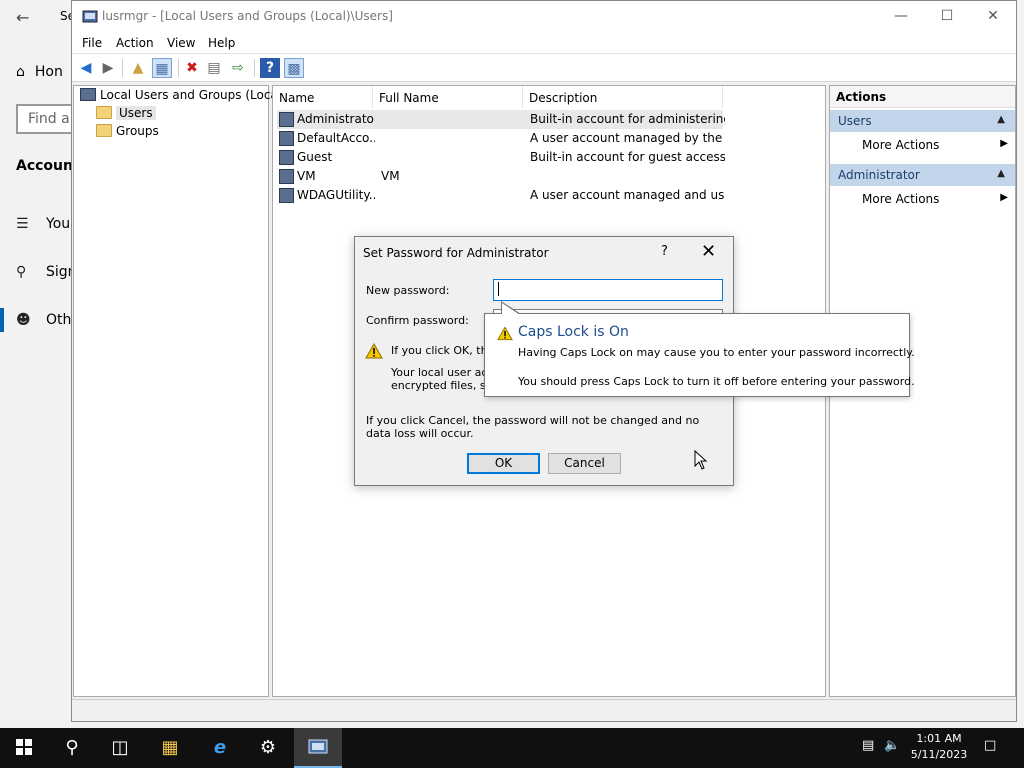 This screenshot has height=768, width=1024. Describe the element at coordinates (498, 289) in the screenshot. I see `text-caret` at that location.